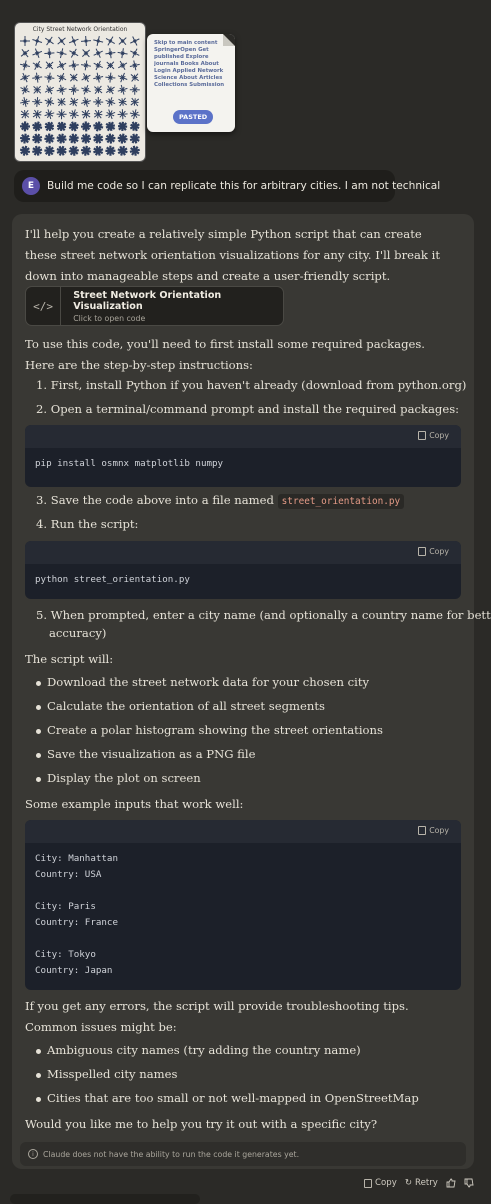 This screenshot has width=491, height=1204. I want to click on thumbs-up-button, so click(451, 1183).